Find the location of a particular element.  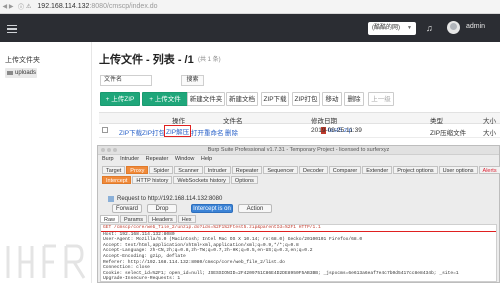

delete-button: 删除 is located at coordinates (354, 99).